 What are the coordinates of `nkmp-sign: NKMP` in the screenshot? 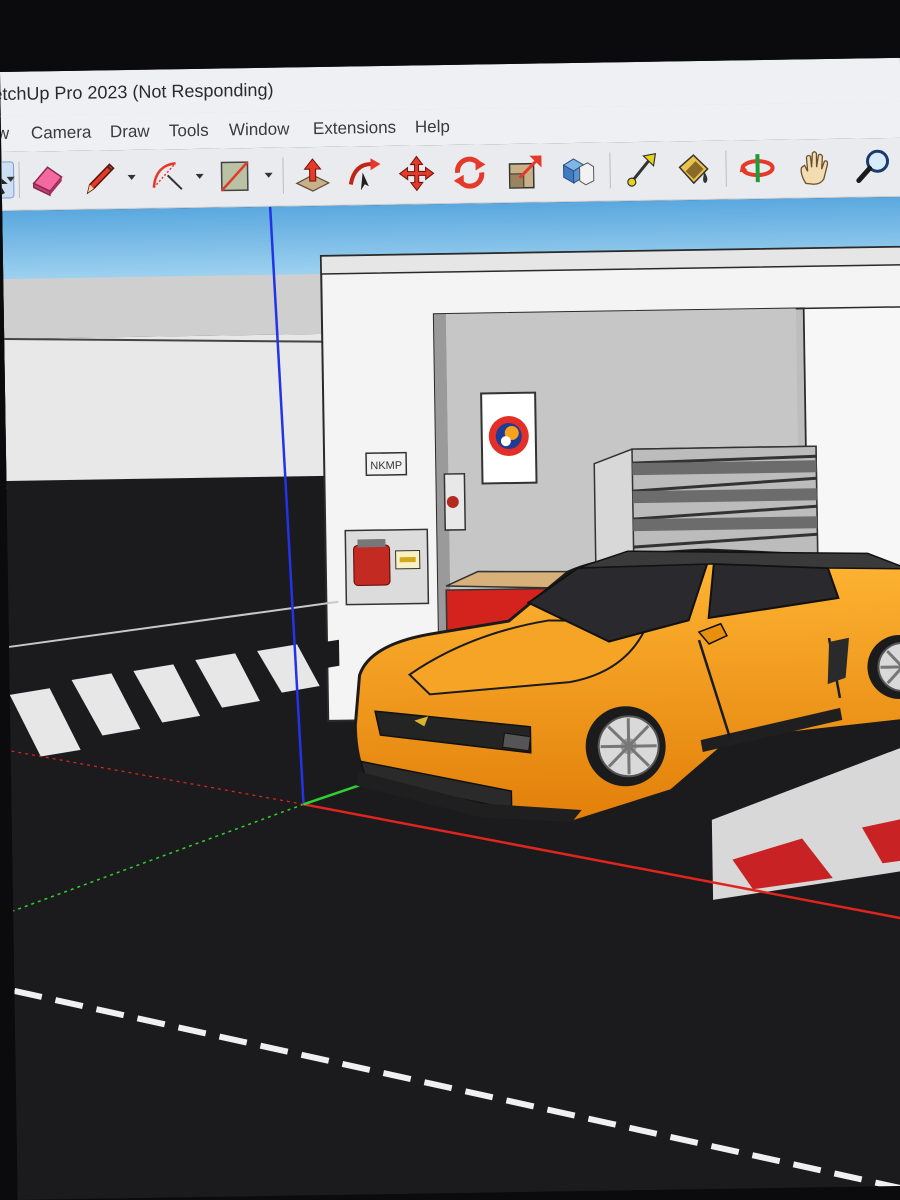 It's located at (386, 464).